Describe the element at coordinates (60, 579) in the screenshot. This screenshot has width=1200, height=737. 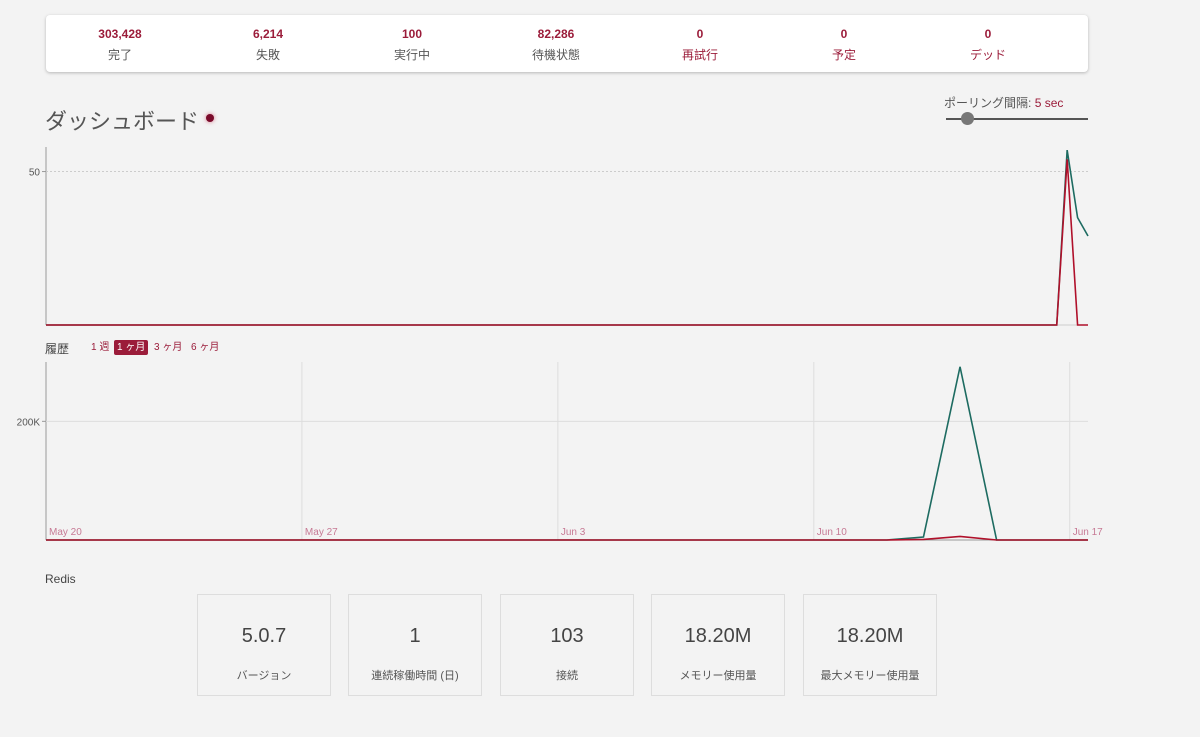
I see `redis-section-label: Redis` at that location.